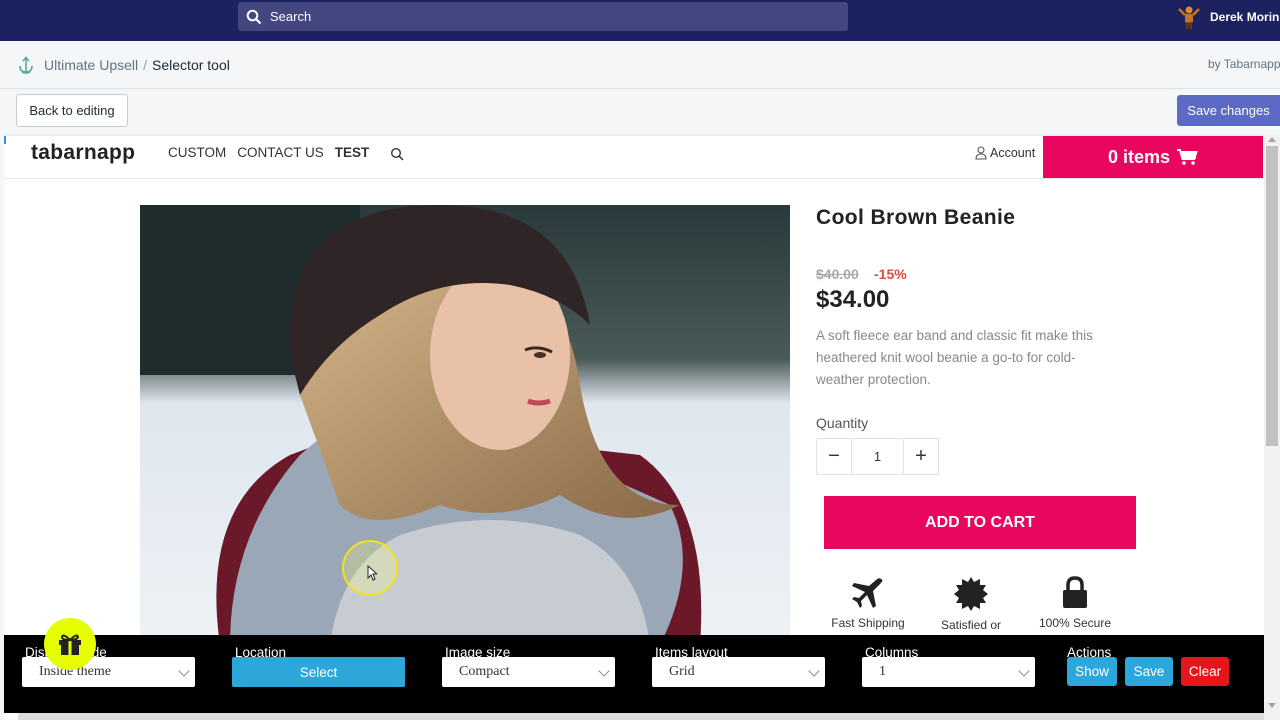 Image resolution: width=1280 pixels, height=720 pixels. Describe the element at coordinates (1187, 157) in the screenshot. I see `cart-icon` at that location.